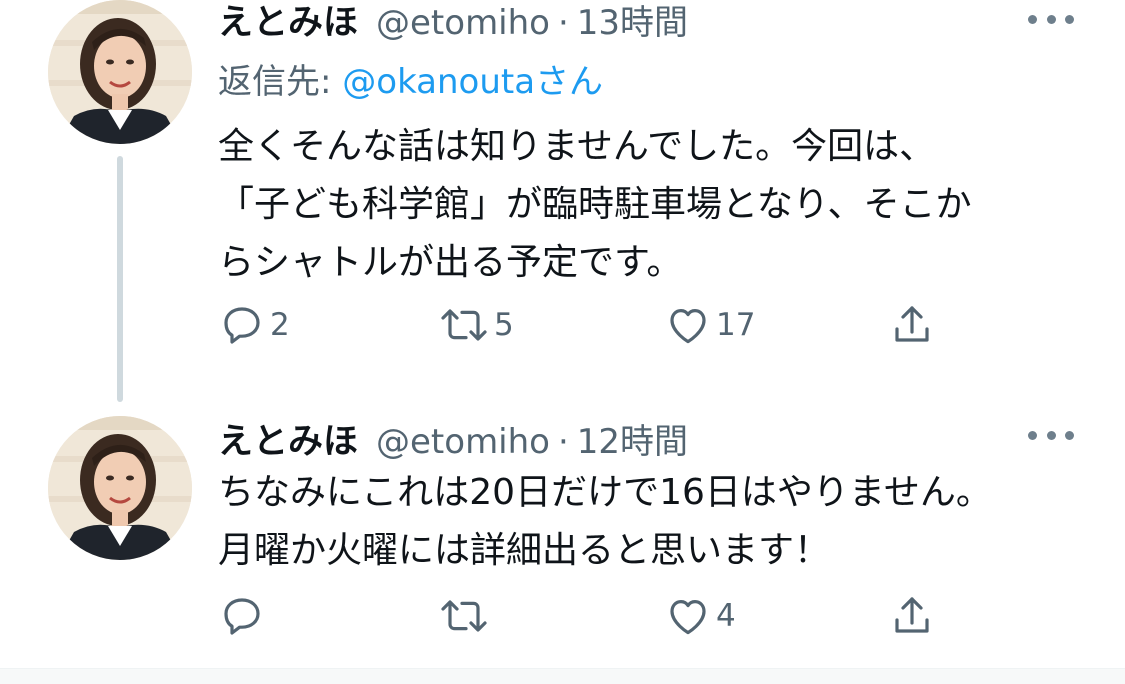 The image size is (1125, 684). Describe the element at coordinates (588, 616) in the screenshot. I see `tweet-actions: 4` at that location.